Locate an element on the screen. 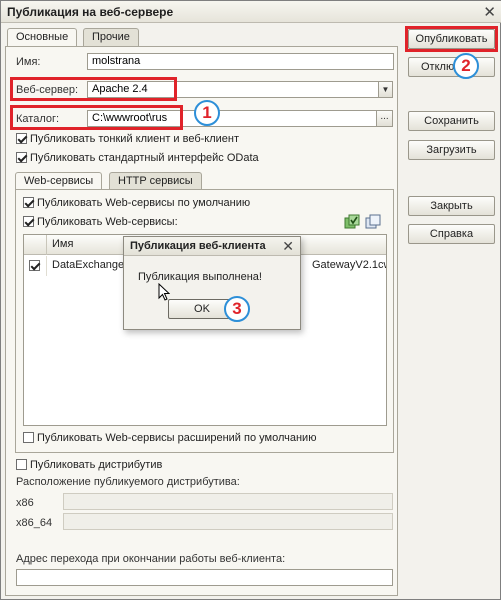 The width and height of the screenshot is (501, 600). ws-default-label: Публиковать Web-сервисы по умолчанию is located at coordinates (144, 203).